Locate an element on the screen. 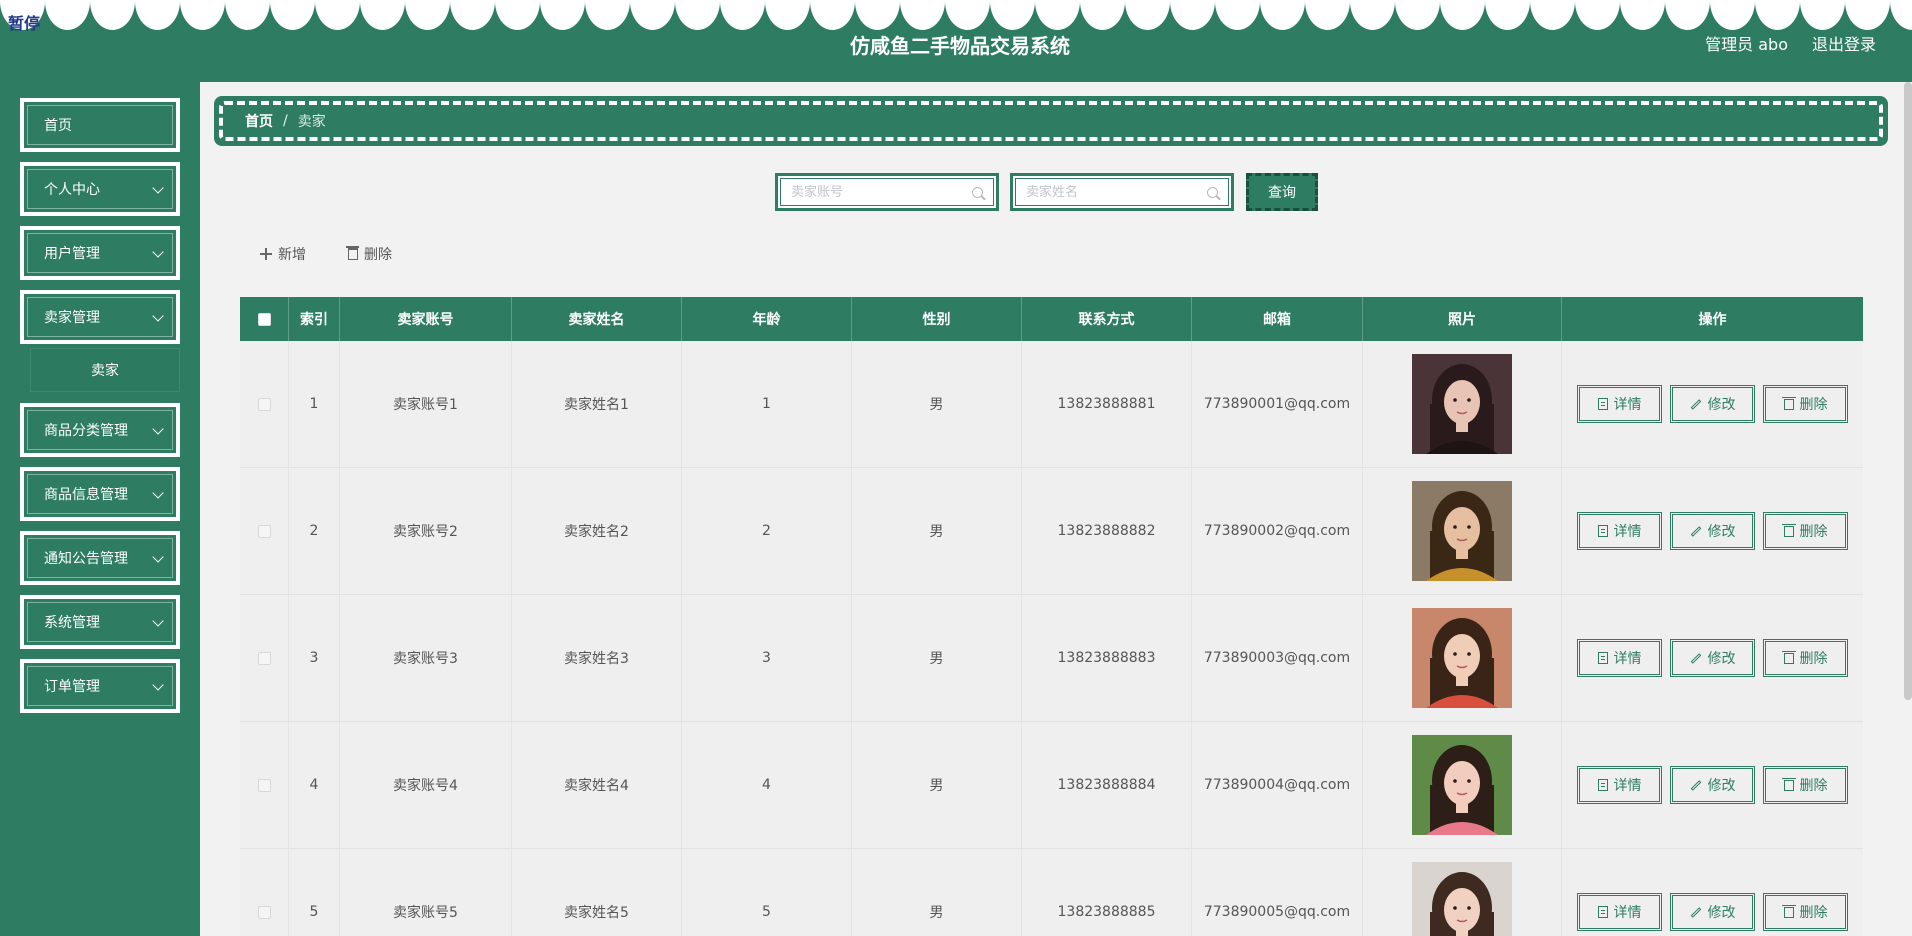 The image size is (1912, 936). cell-phone: 13823888883 is located at coordinates (1107, 658).